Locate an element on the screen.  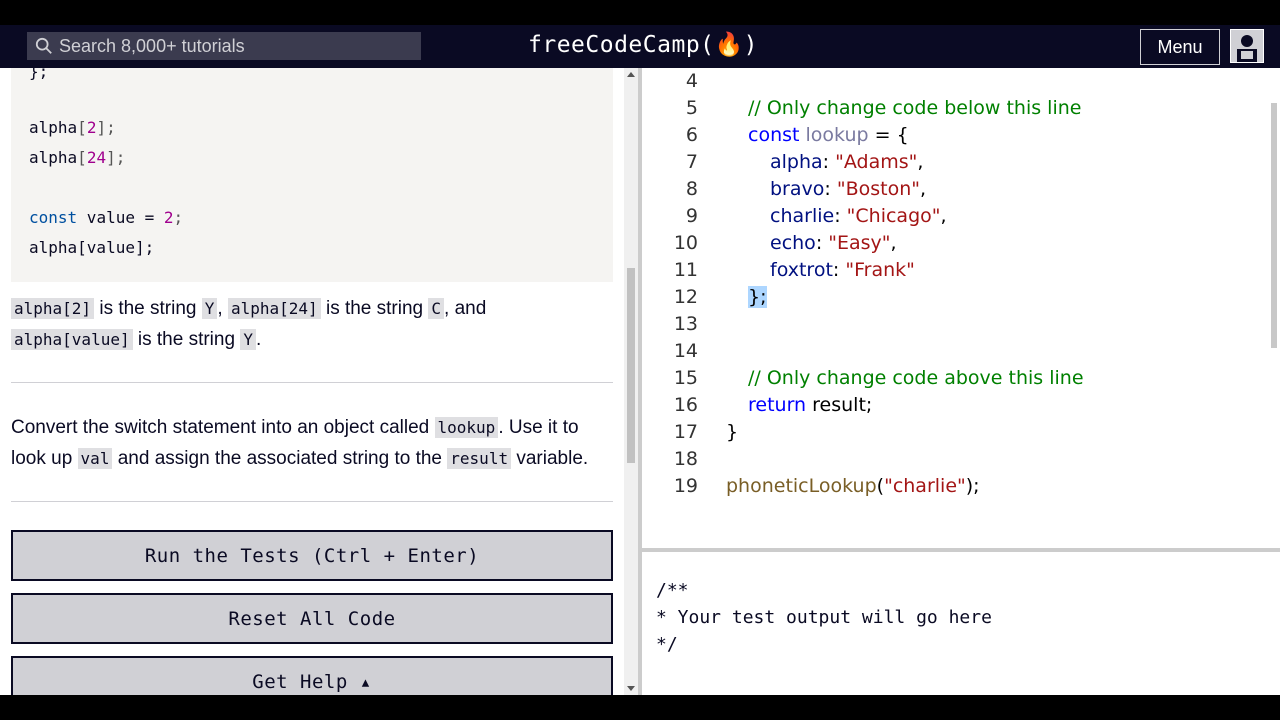
editor-line: 18 is located at coordinates (685, 459).